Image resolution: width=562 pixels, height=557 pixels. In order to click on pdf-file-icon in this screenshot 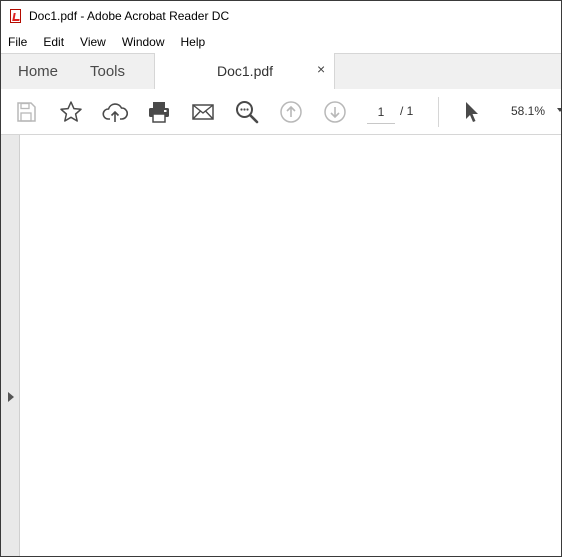, I will do `click(15, 15)`.